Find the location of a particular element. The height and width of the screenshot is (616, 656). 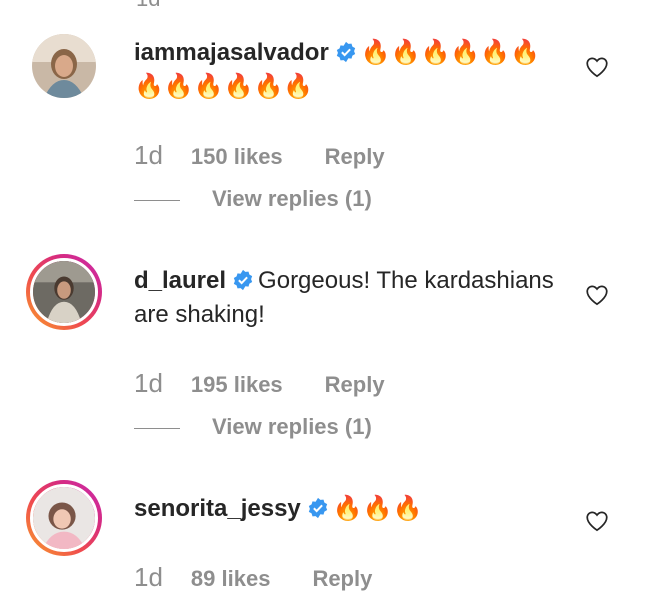

comment-likes: 195 likes is located at coordinates (237, 384).